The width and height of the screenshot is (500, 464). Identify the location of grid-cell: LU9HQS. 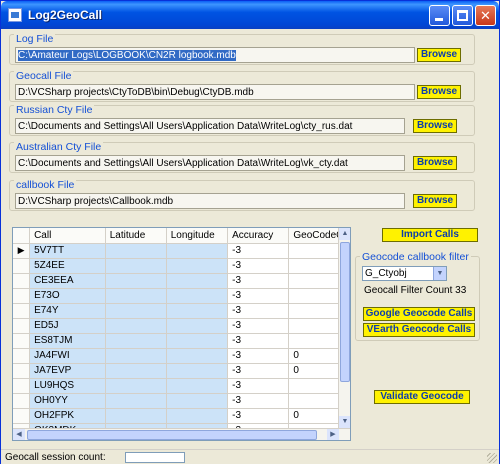
(67, 386).